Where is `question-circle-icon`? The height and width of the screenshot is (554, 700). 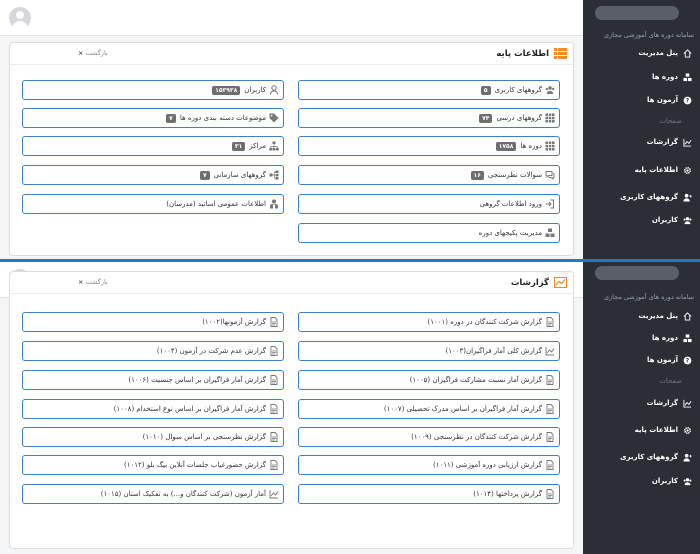
question-circle-icon is located at coordinates (687, 100).